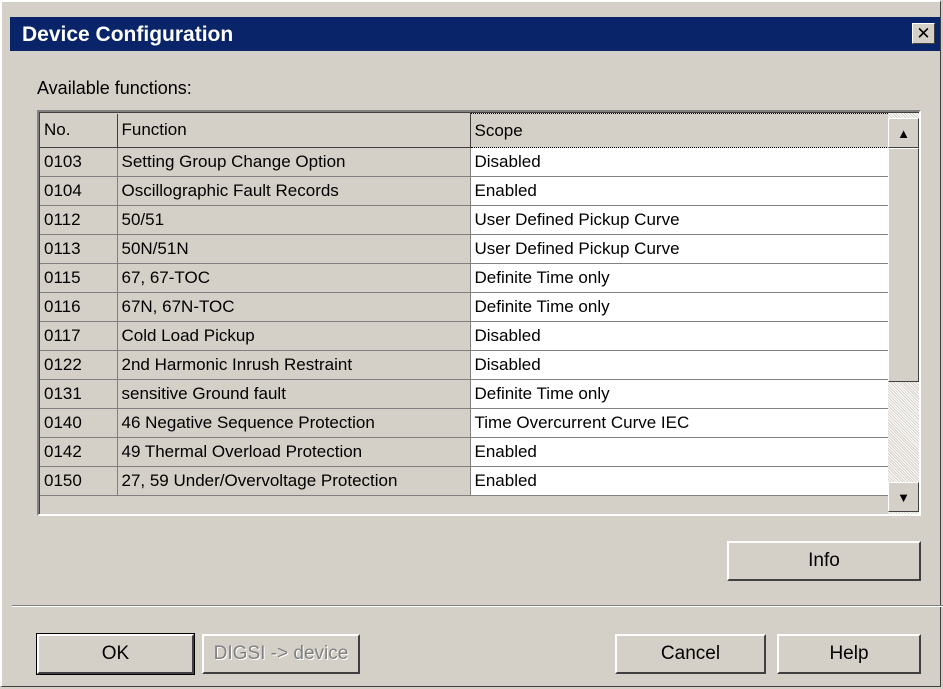 The height and width of the screenshot is (689, 943). I want to click on table-row: 0113 50N/51N User Defined Pickup Curve, so click(465, 249).